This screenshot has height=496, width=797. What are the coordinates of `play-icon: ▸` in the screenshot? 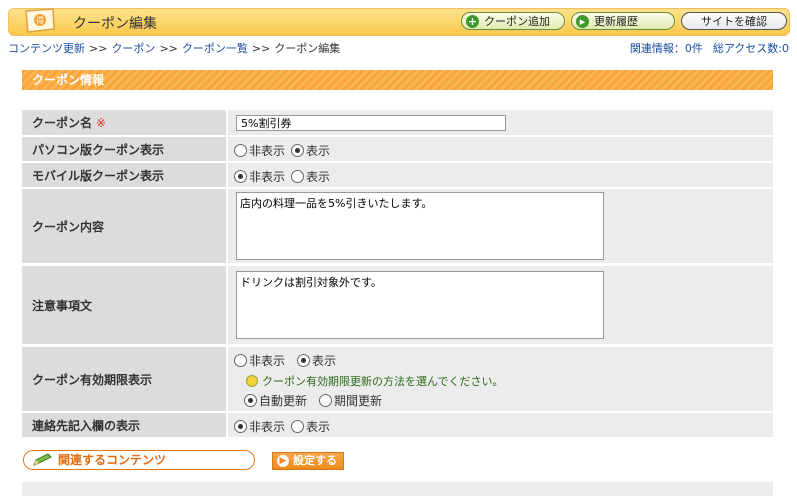 It's located at (582, 21).